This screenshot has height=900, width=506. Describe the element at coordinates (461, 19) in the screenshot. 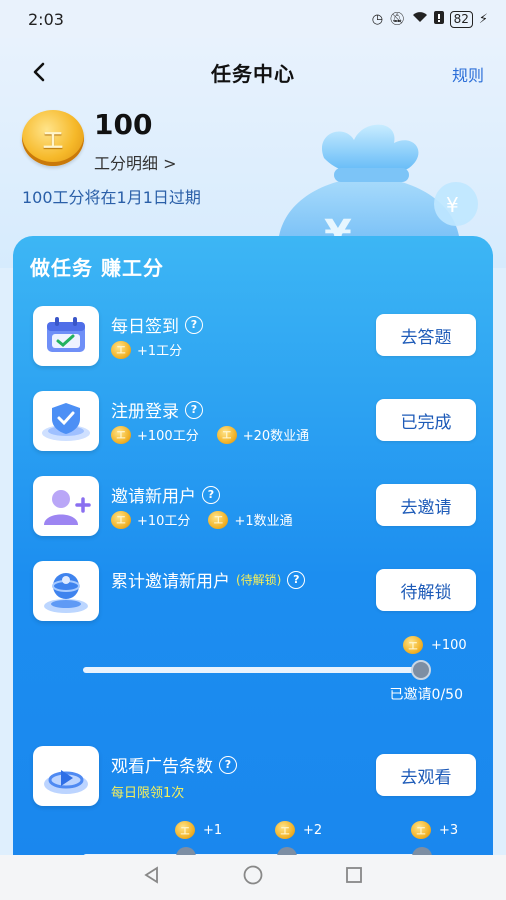

I see `battery-indicator: 82` at that location.